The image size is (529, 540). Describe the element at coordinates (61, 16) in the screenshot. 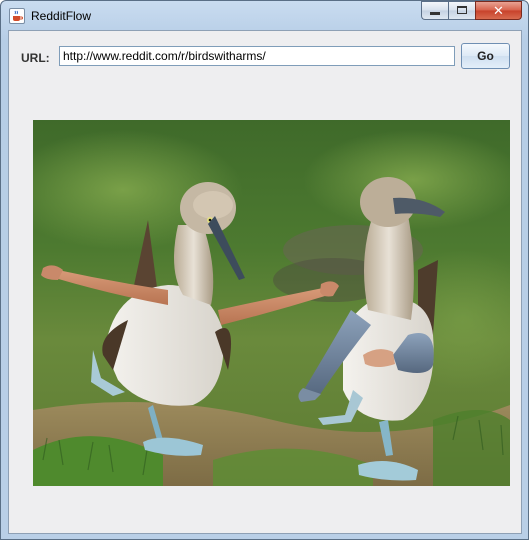

I see `window-title: RedditFlow` at that location.